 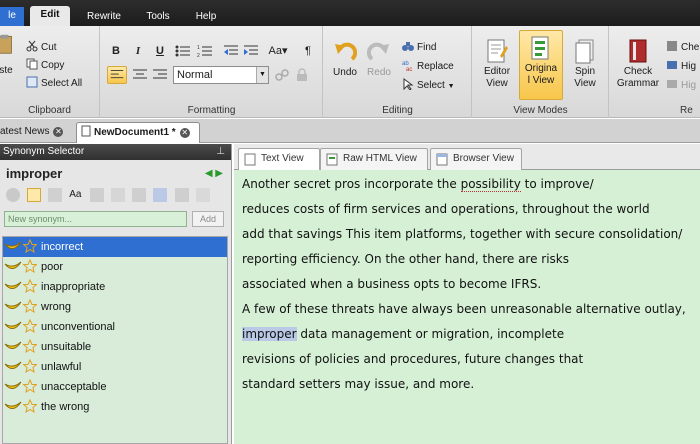 I want to click on undo-button: Undo, so click(x=345, y=59).